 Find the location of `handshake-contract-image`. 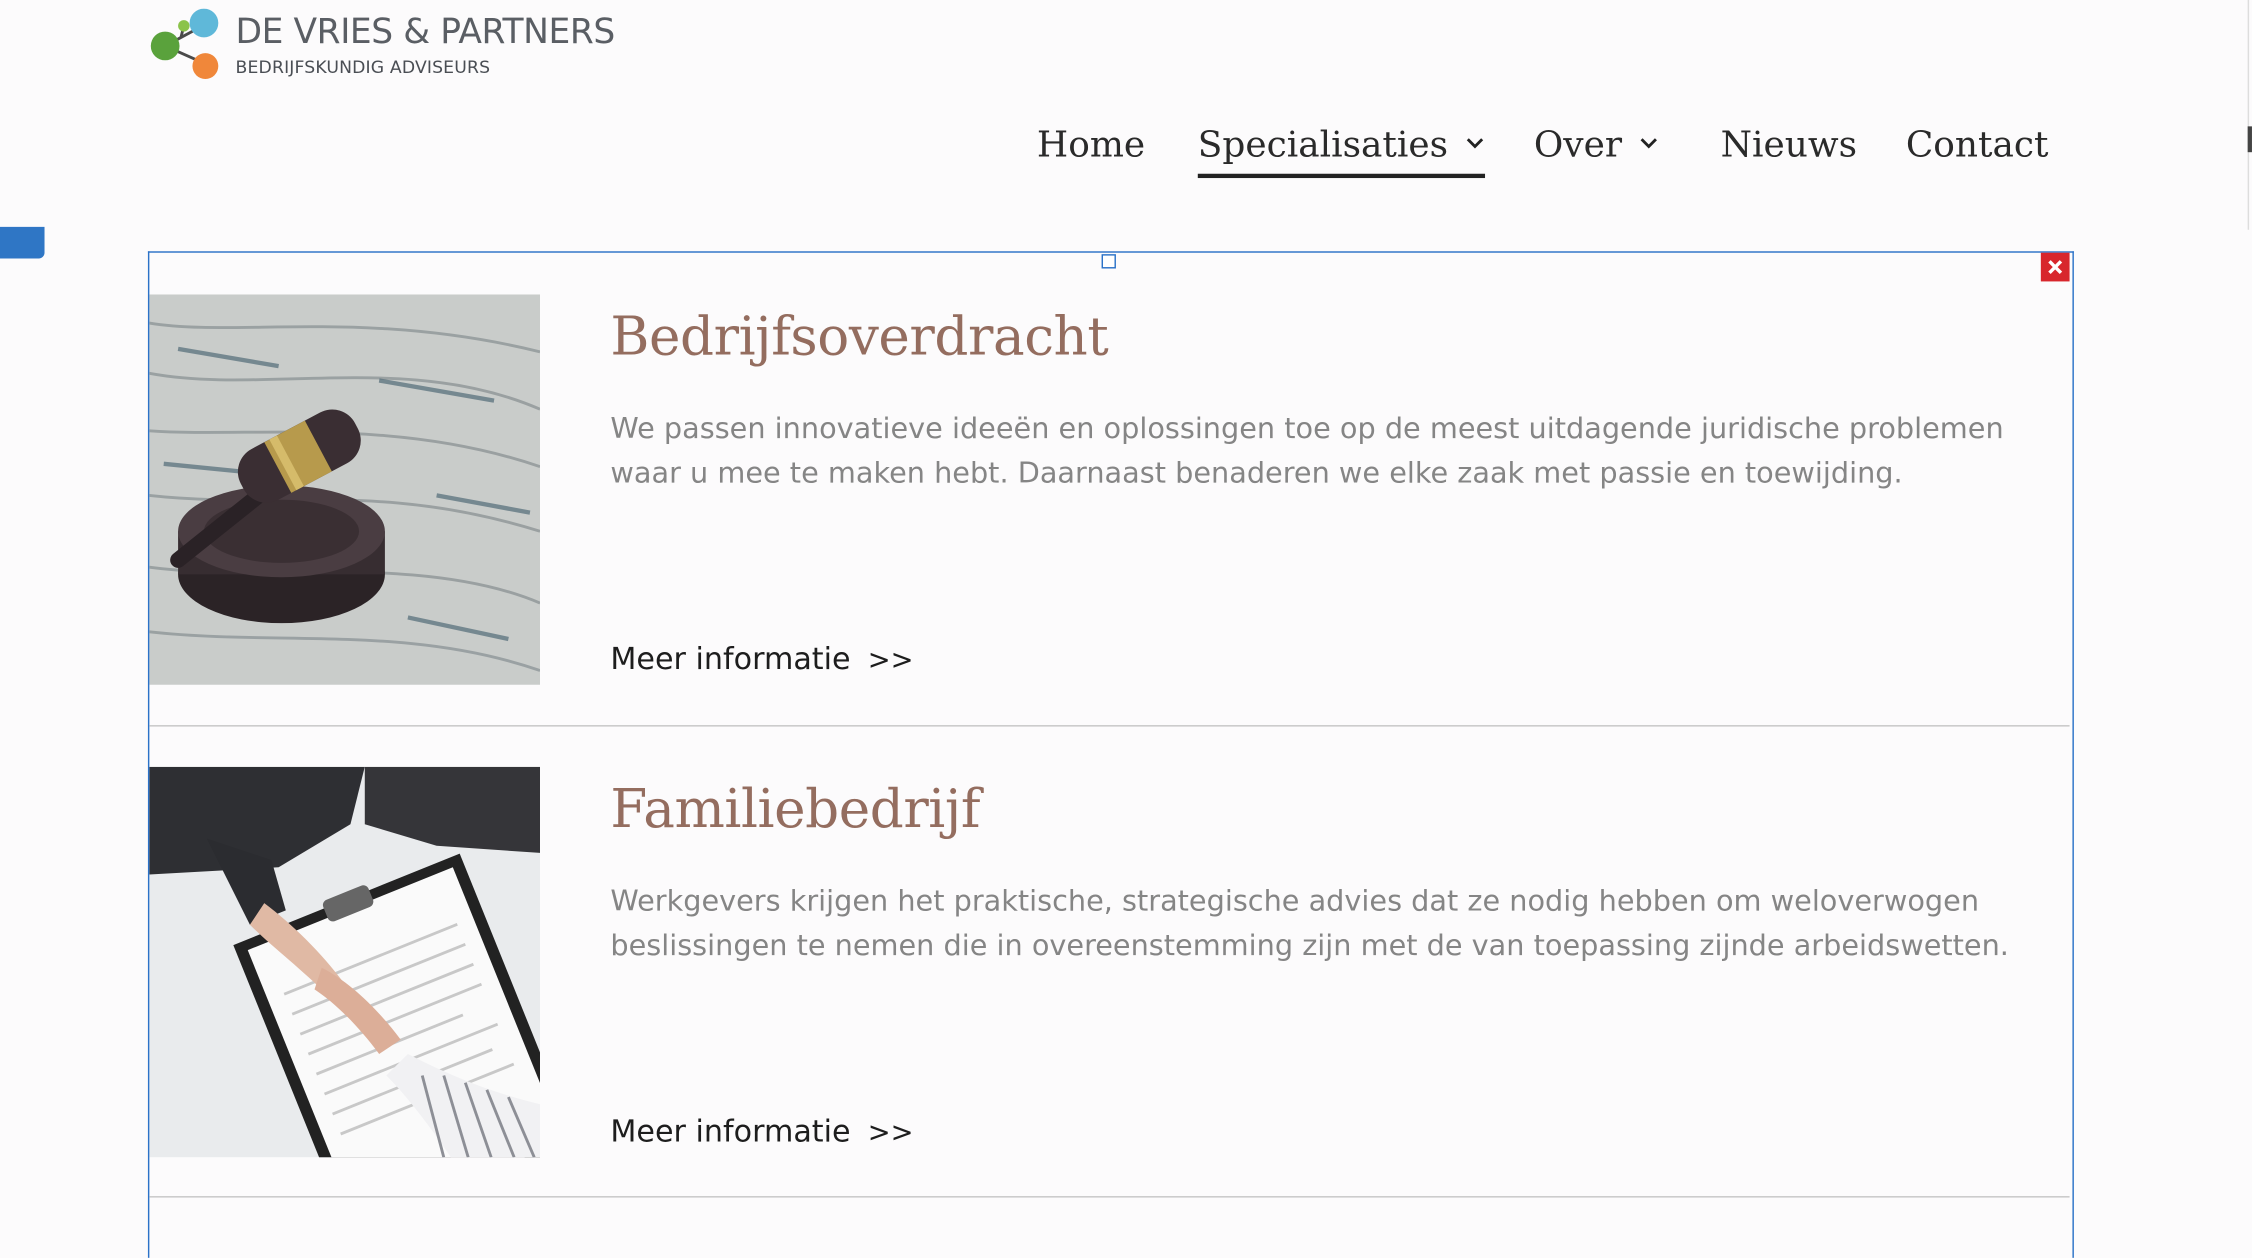

handshake-contract-image is located at coordinates (345, 962).